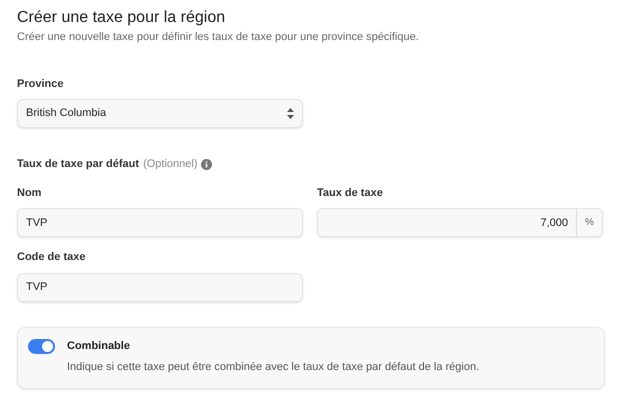 The width and height of the screenshot is (622, 404). What do you see at coordinates (29, 193) in the screenshot?
I see `field-label: Nom` at bounding box center [29, 193].